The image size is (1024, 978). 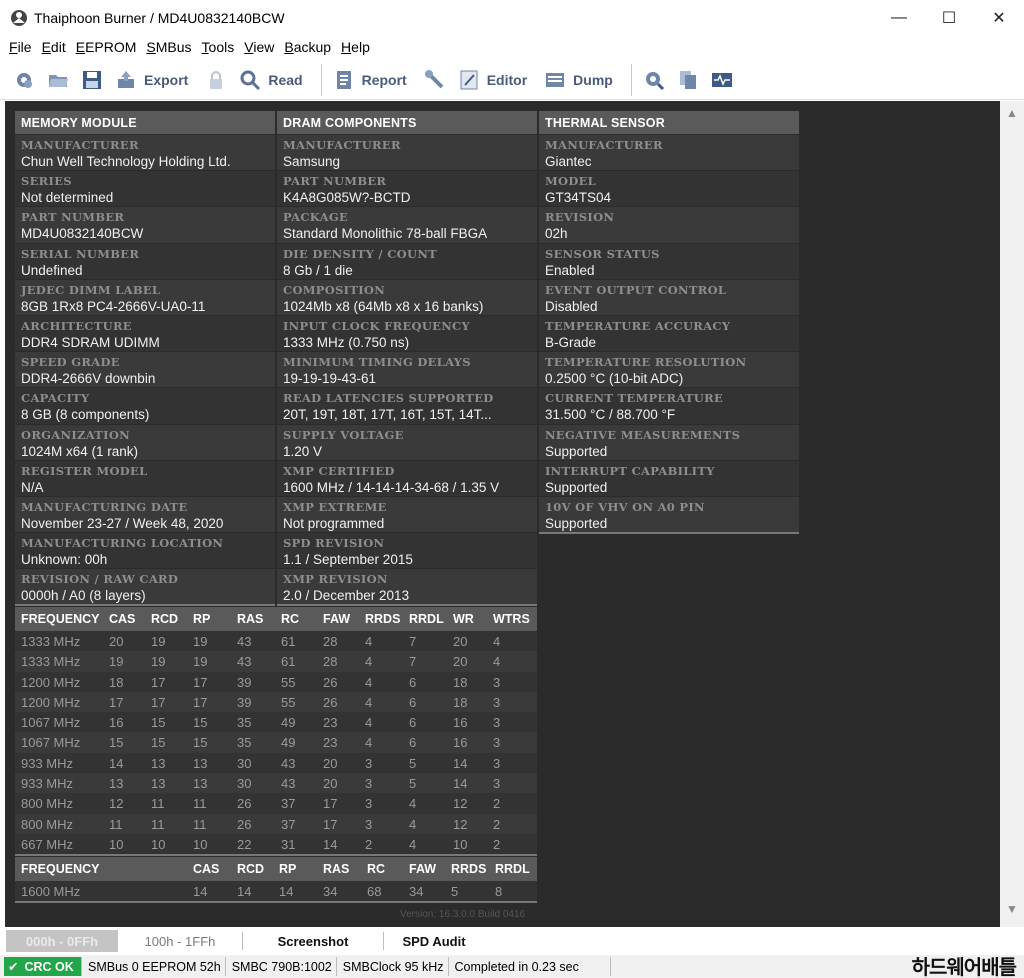 I want to click on close-button: ✕, so click(x=999, y=18).